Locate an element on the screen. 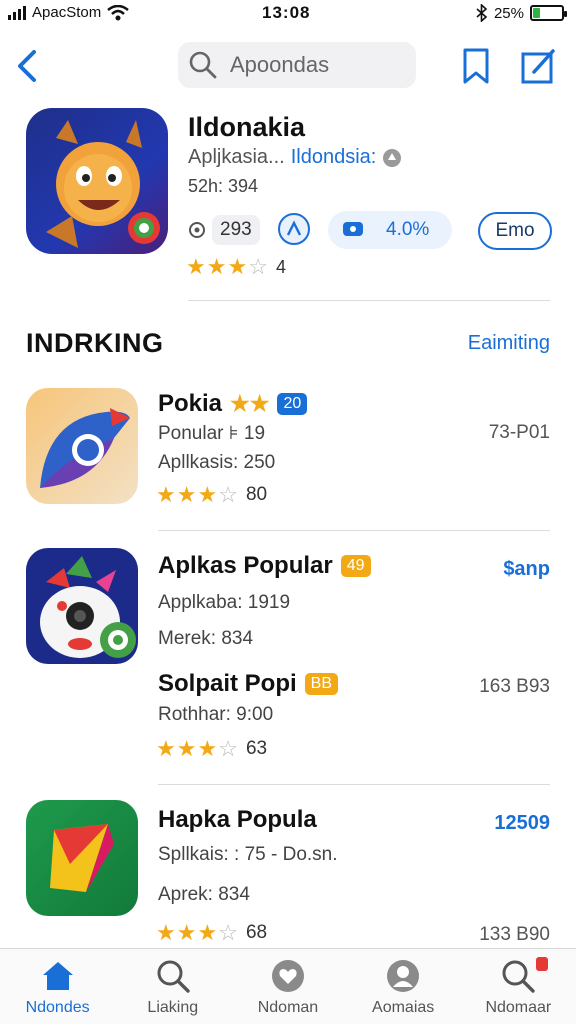 This screenshot has height=1024, width=576. rating-count: 63 is located at coordinates (256, 748).